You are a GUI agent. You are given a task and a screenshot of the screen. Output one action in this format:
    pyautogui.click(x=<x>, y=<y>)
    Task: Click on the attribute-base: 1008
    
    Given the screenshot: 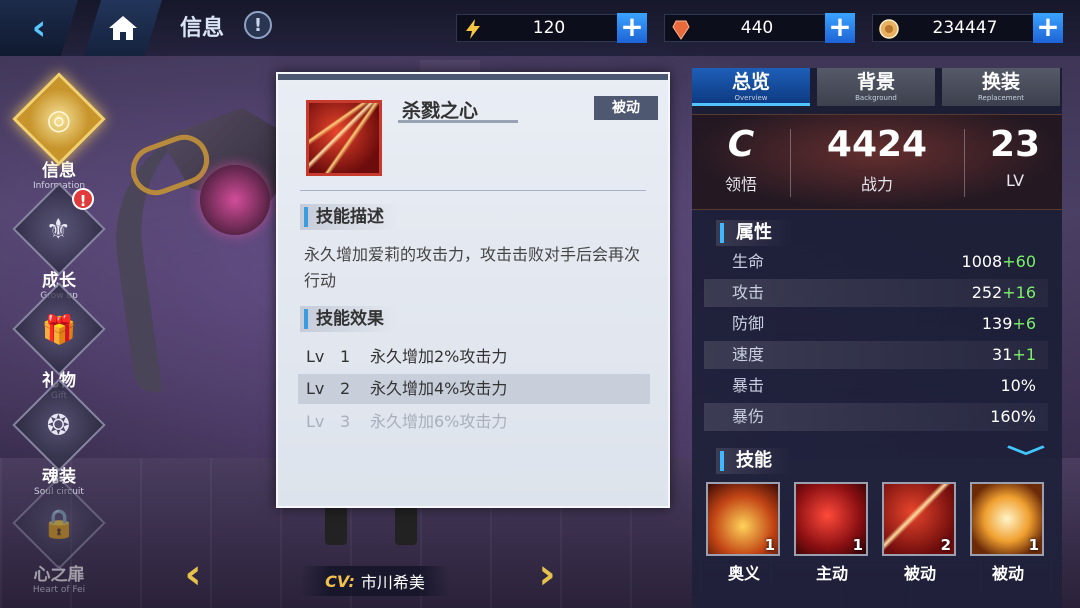 What is the action you would take?
    pyautogui.click(x=982, y=261)
    